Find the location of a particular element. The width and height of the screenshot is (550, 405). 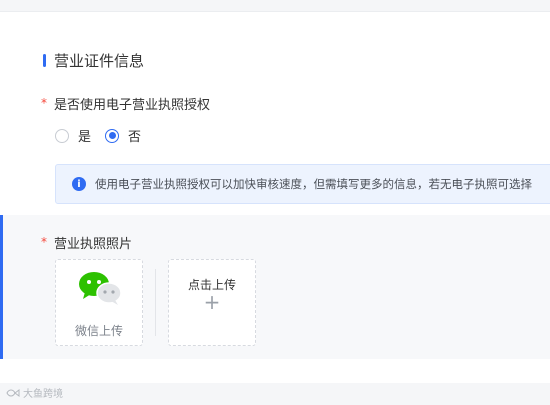

section-header: 营业证件信息 is located at coordinates (93, 60).